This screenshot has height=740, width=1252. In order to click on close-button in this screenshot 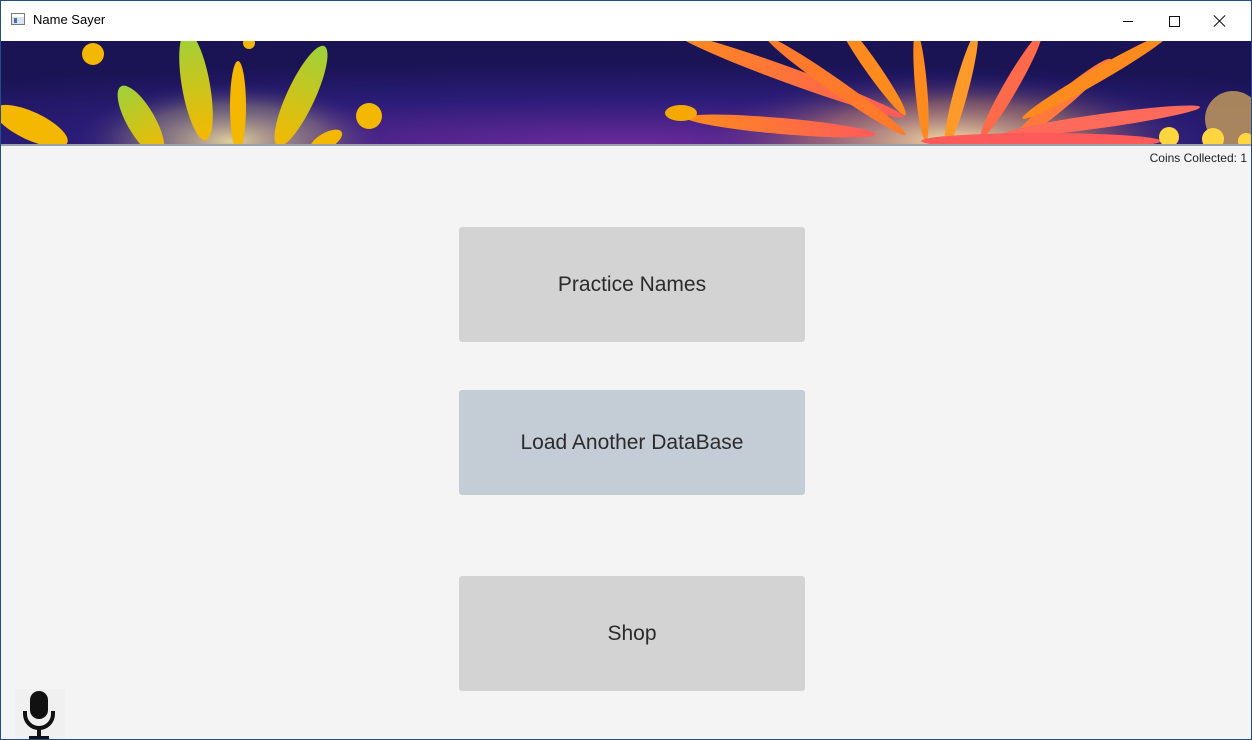, I will do `click(1220, 21)`.